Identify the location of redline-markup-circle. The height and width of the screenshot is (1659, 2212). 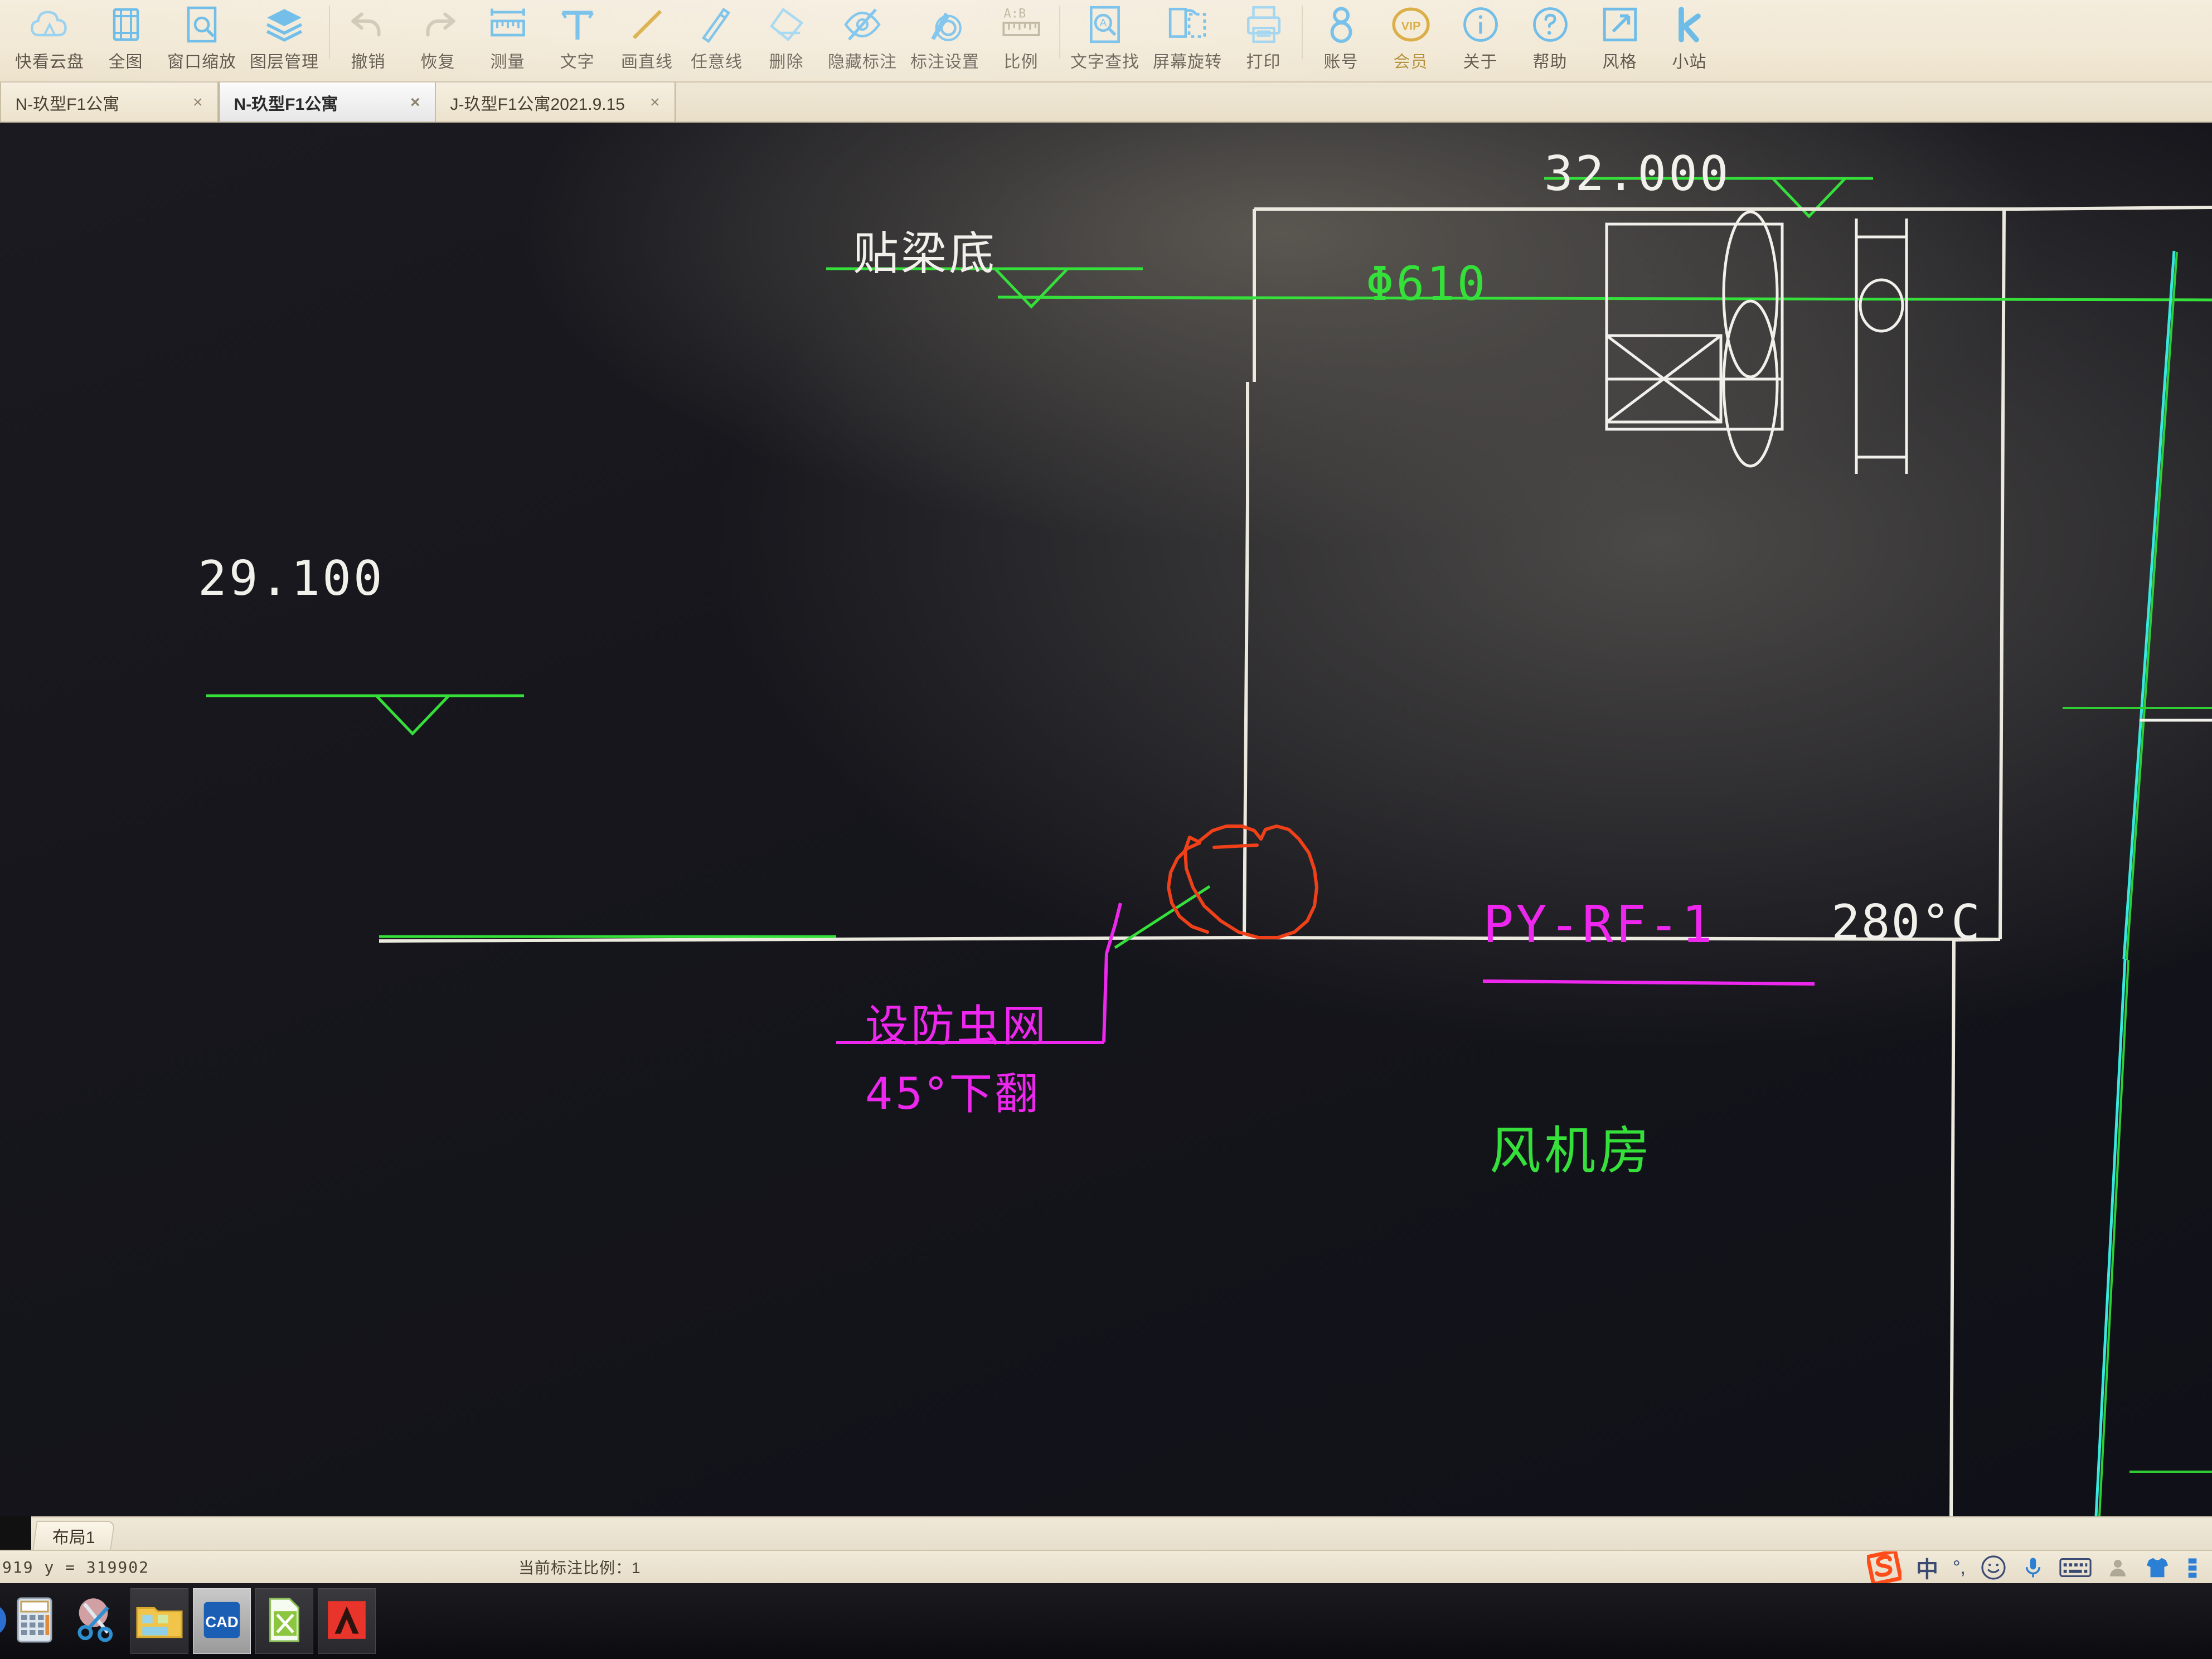
(1250, 881).